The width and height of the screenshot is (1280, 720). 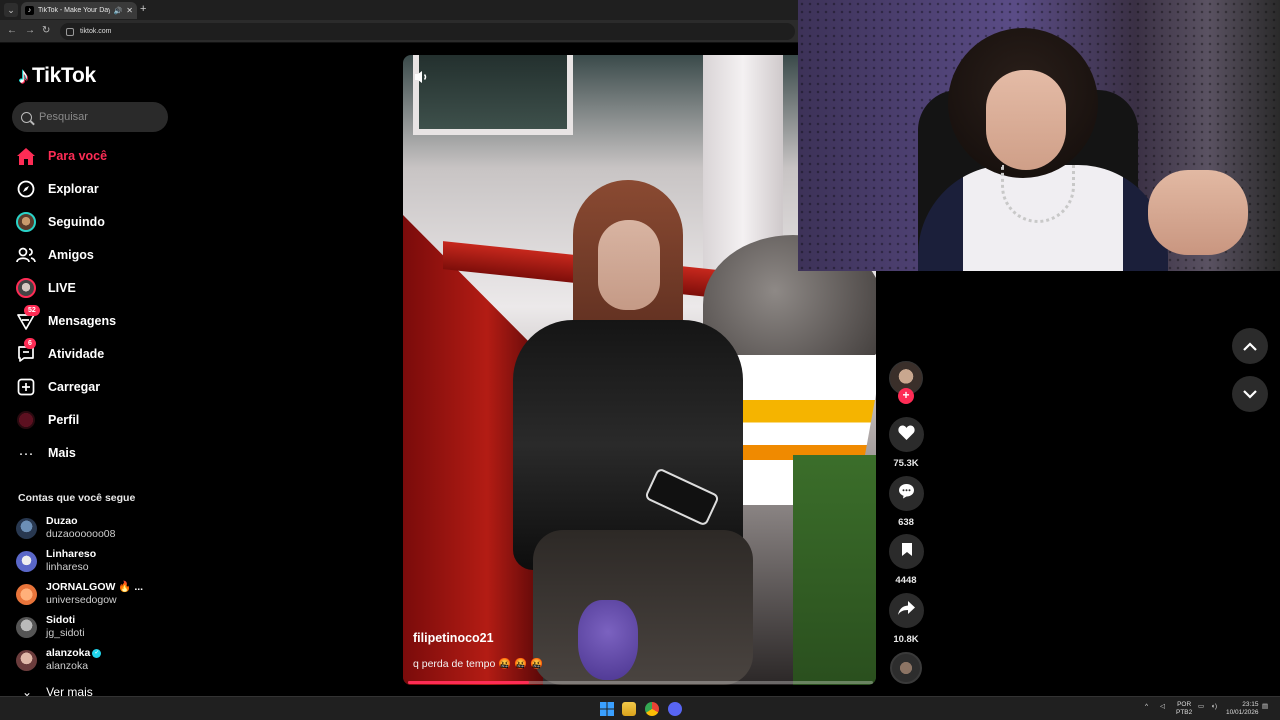 I want to click on nav-label: Seguindo, so click(x=76, y=222).